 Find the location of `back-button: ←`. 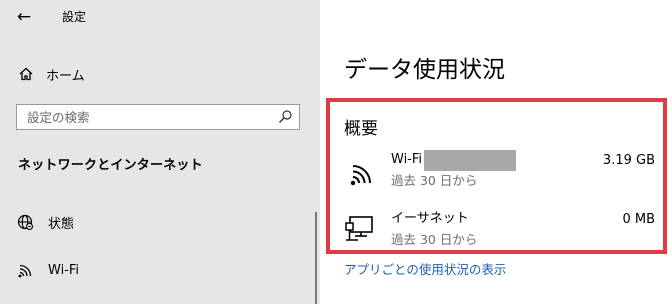

back-button: ← is located at coordinates (24, 17).